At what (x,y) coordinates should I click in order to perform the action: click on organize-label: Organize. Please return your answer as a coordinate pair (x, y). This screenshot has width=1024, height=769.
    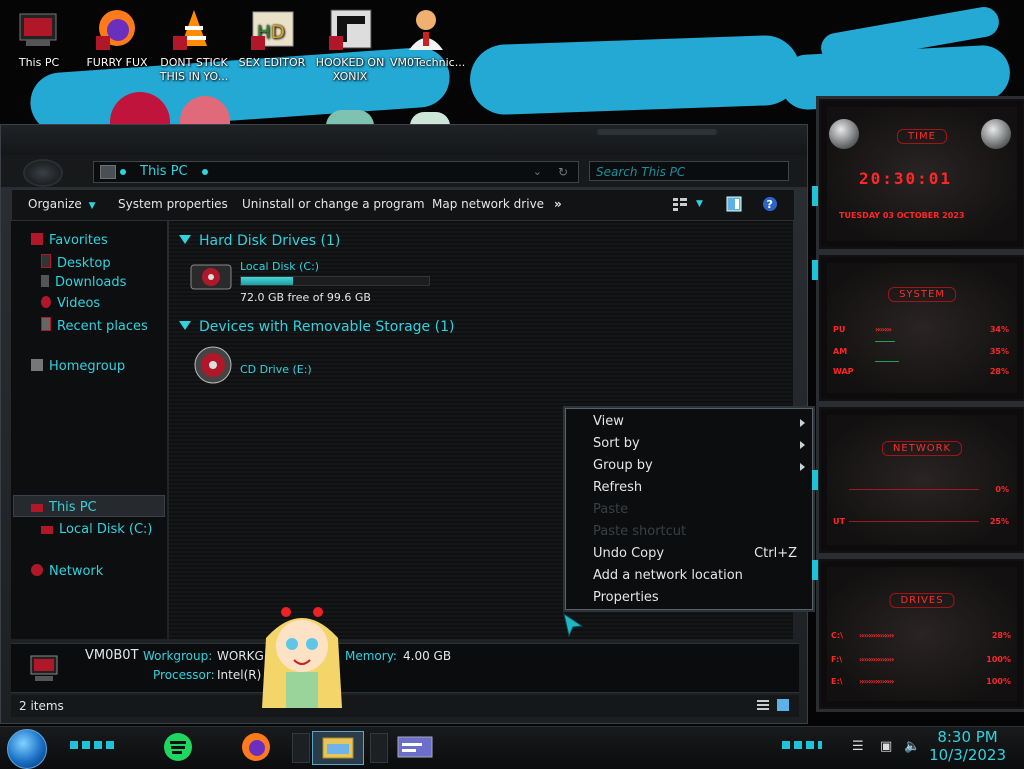
    Looking at the image, I should click on (55, 204).